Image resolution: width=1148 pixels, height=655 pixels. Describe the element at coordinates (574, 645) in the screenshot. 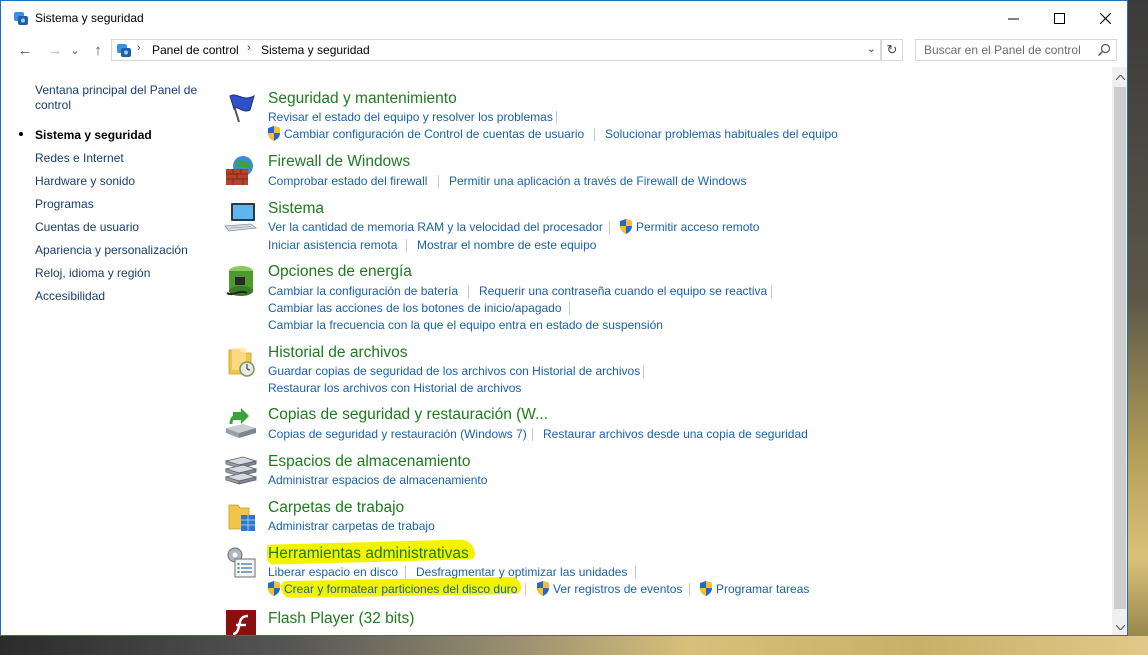

I see `desktop-background-bottom` at that location.